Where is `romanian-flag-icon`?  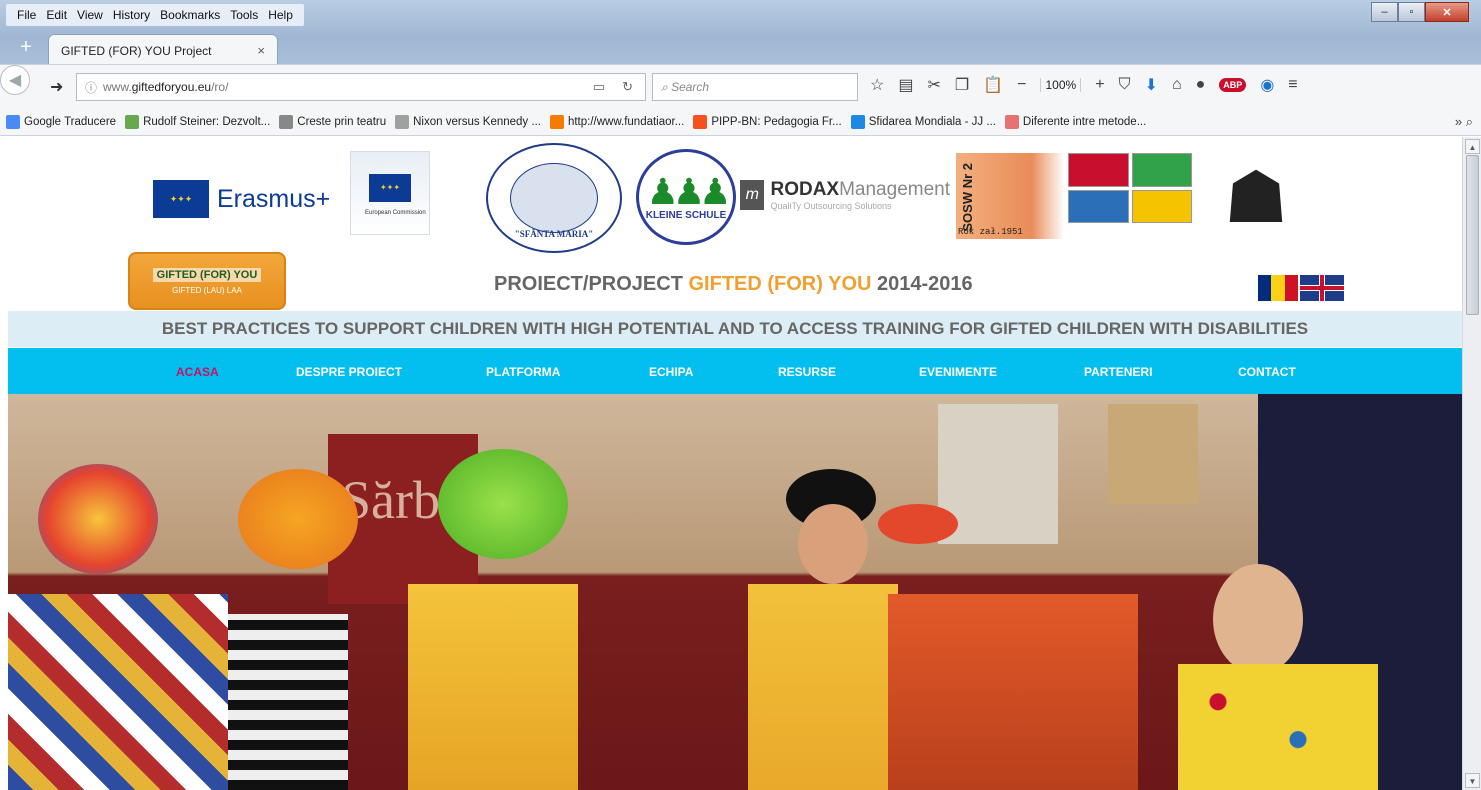
romanian-flag-icon is located at coordinates (1278, 288).